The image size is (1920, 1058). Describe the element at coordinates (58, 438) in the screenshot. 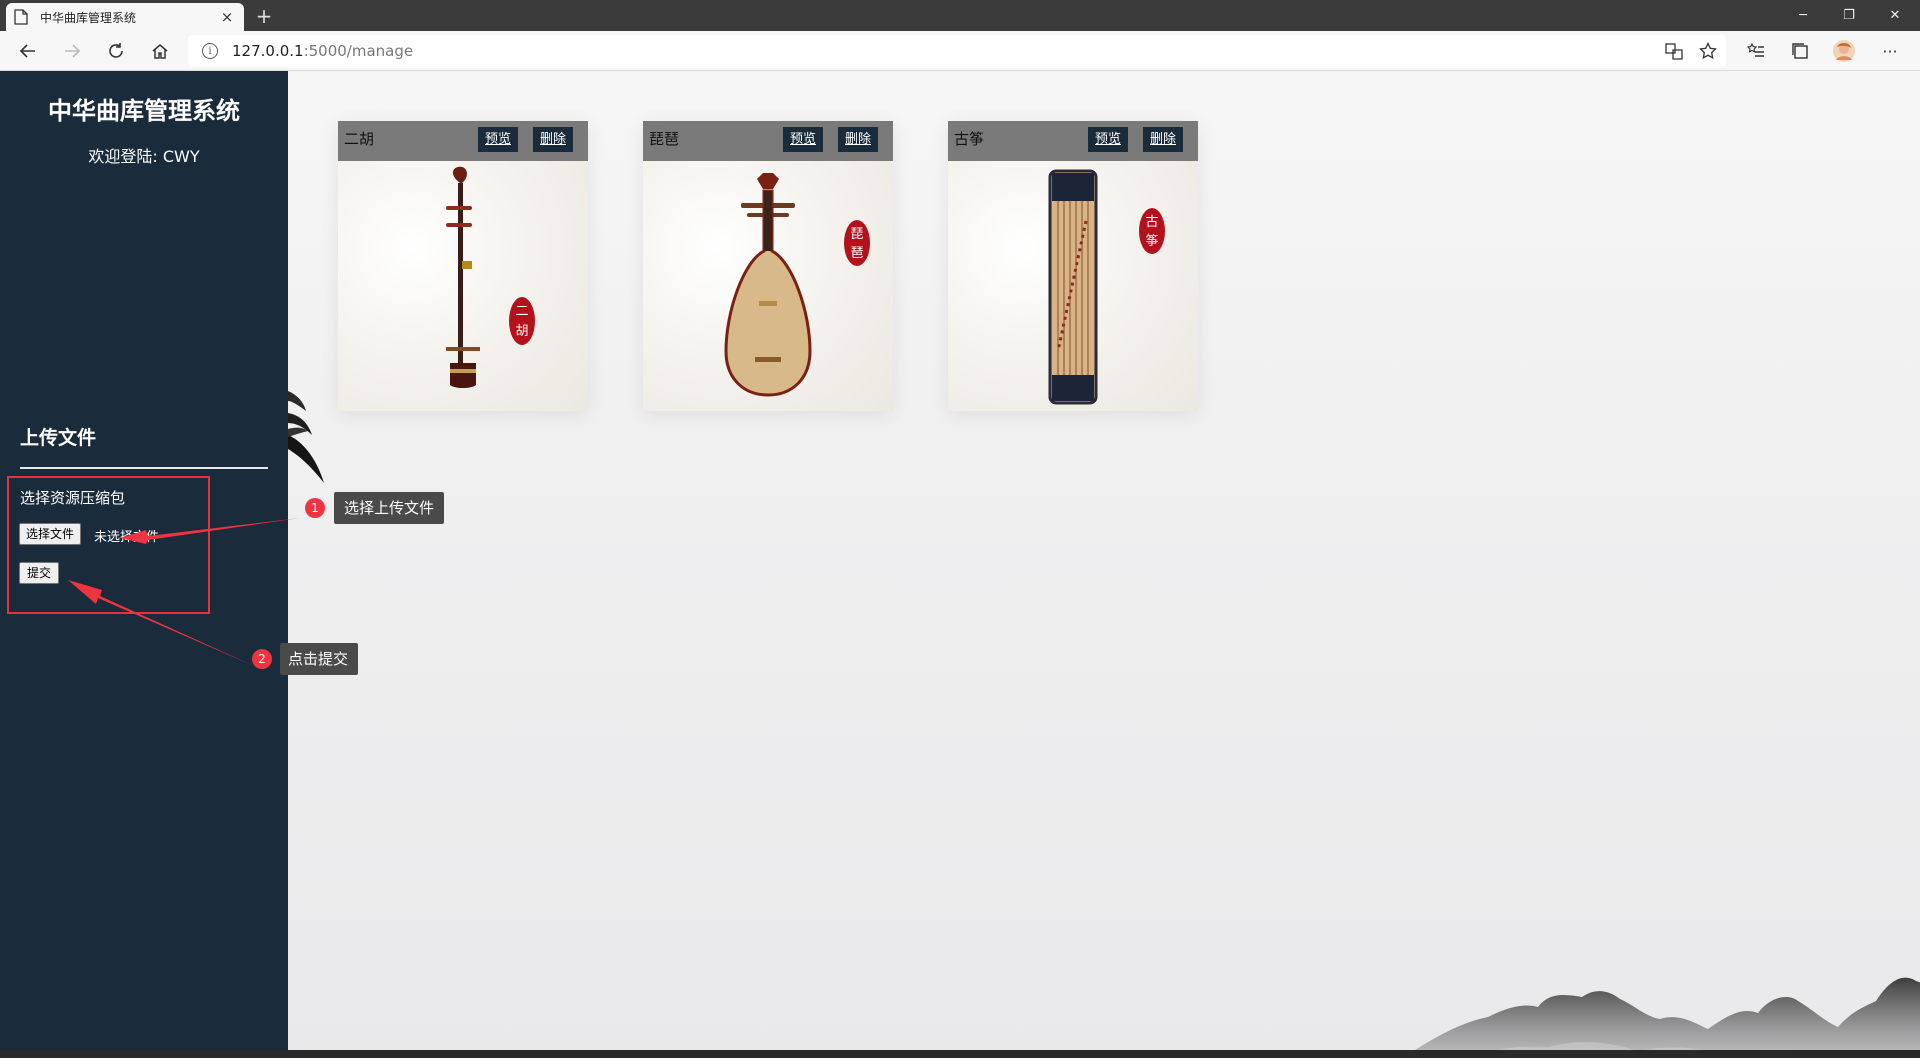

I see `upload-heading: 上传文件` at that location.